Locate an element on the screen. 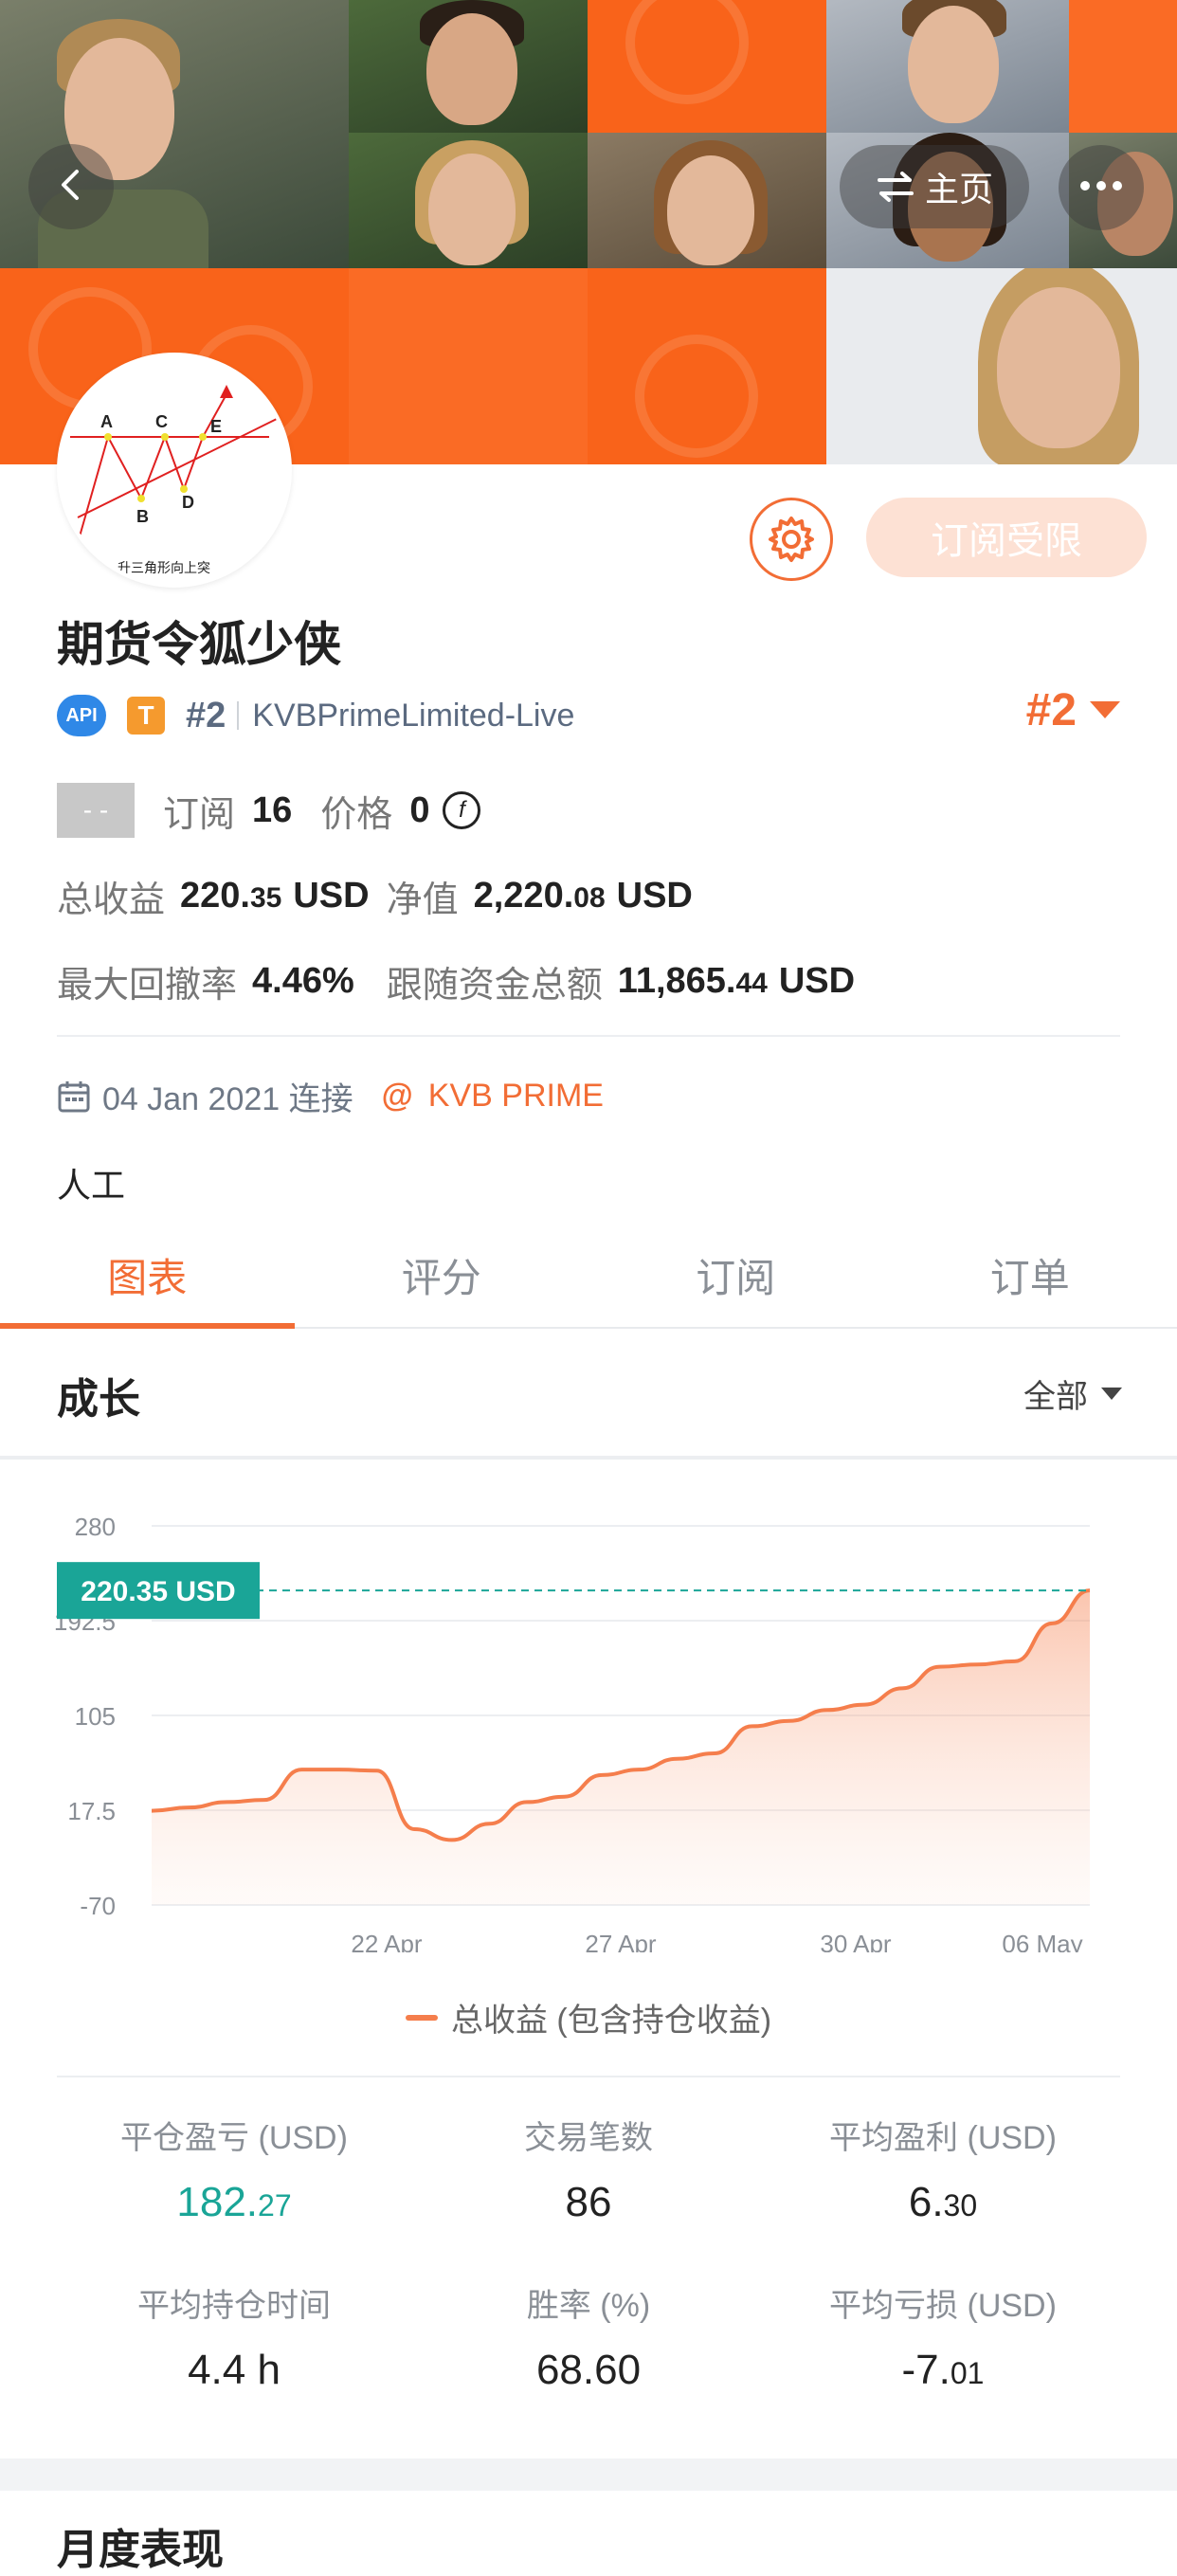 This screenshot has height=2576, width=1177. rank-small: #2 is located at coordinates (206, 716).